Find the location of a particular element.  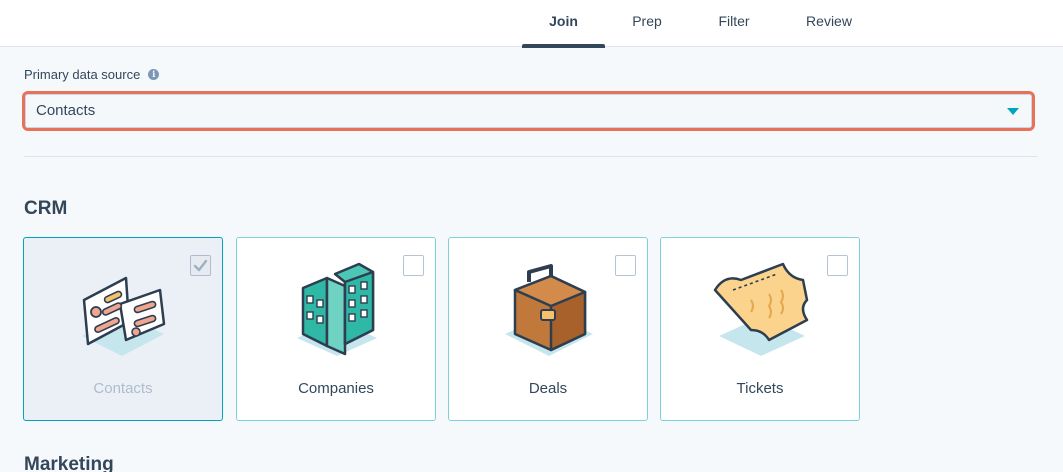

building-icon is located at coordinates (337, 309).